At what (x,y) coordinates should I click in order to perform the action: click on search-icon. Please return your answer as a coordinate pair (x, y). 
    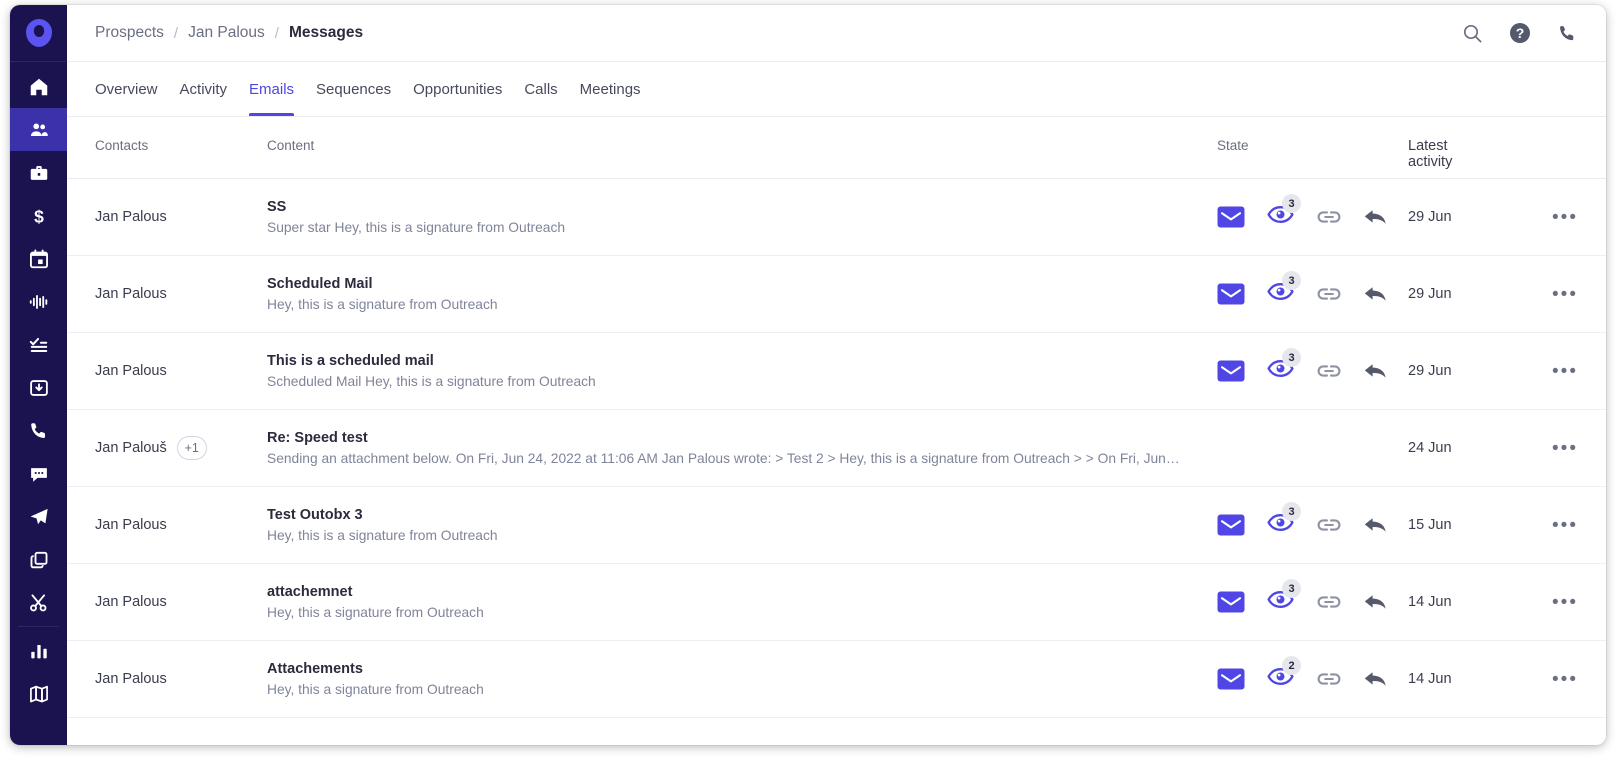
    Looking at the image, I should click on (1472, 33).